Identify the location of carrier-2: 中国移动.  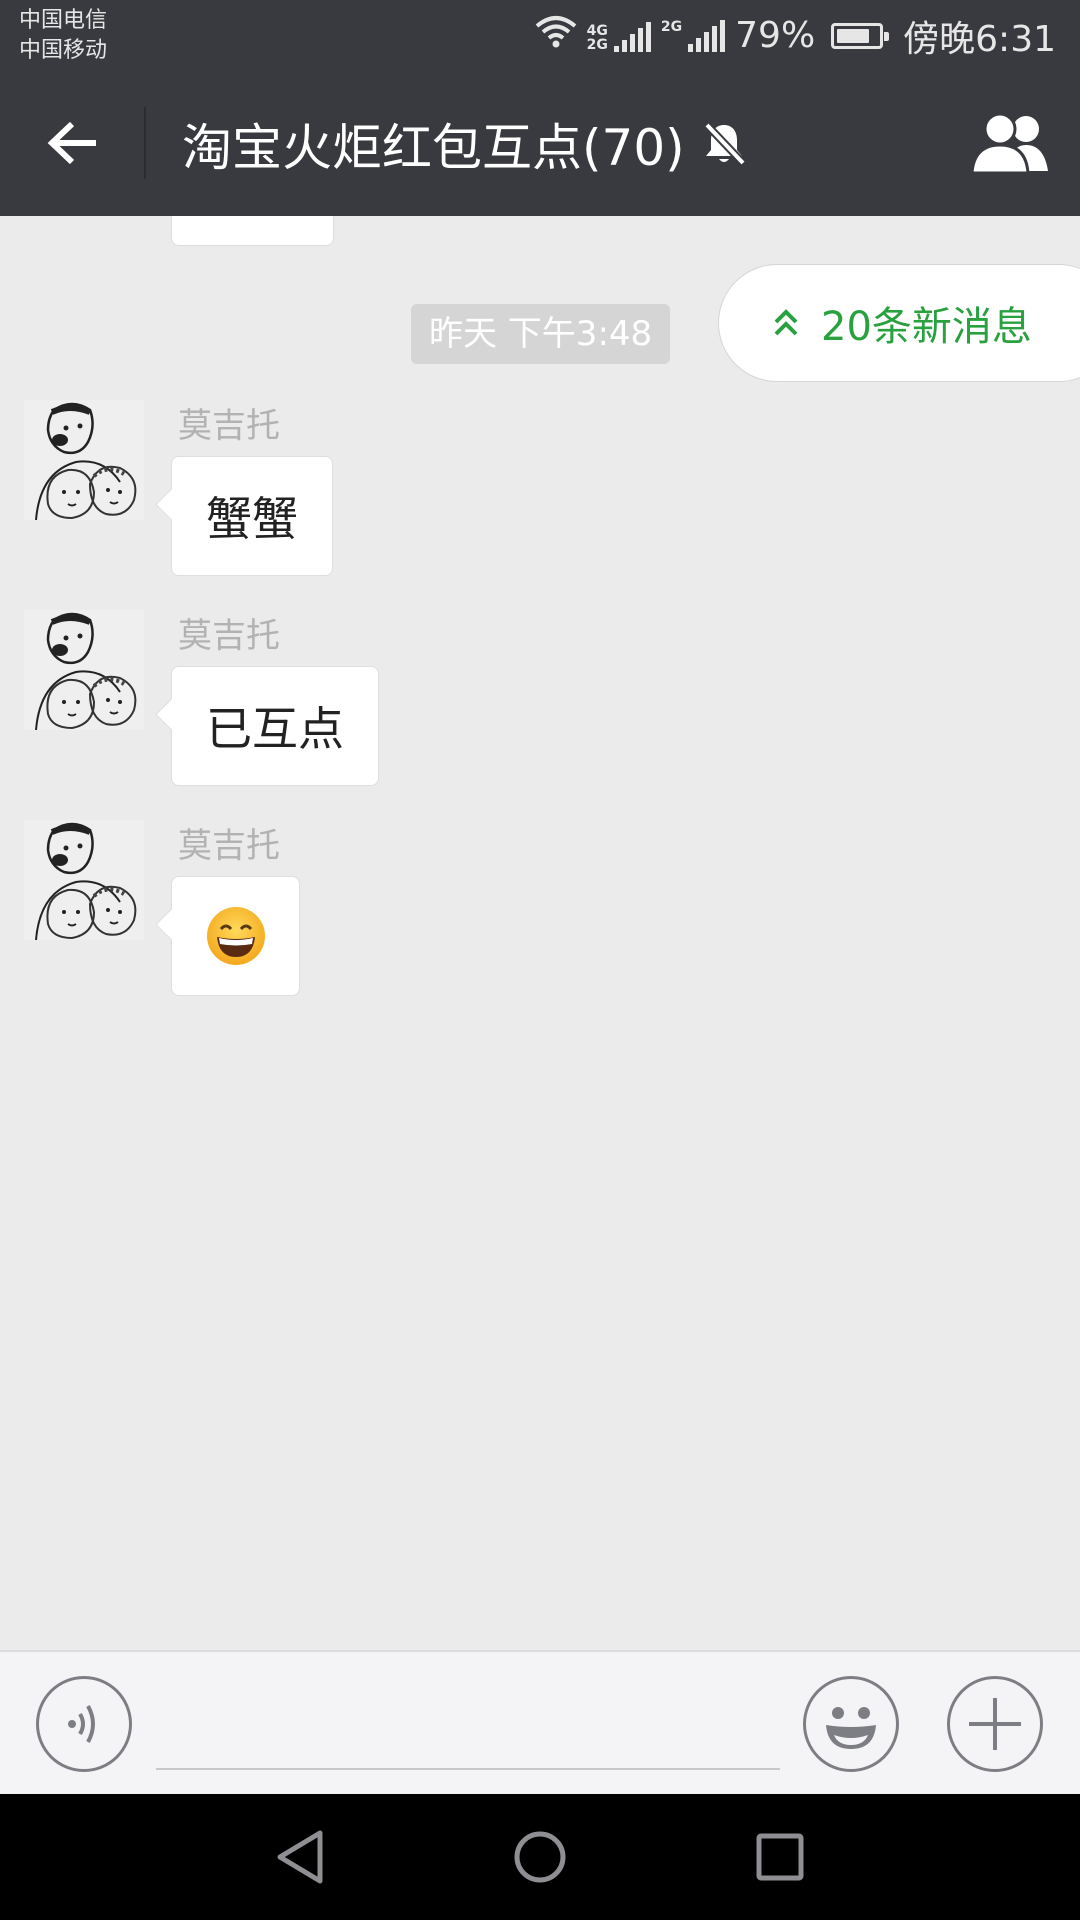
(63, 50).